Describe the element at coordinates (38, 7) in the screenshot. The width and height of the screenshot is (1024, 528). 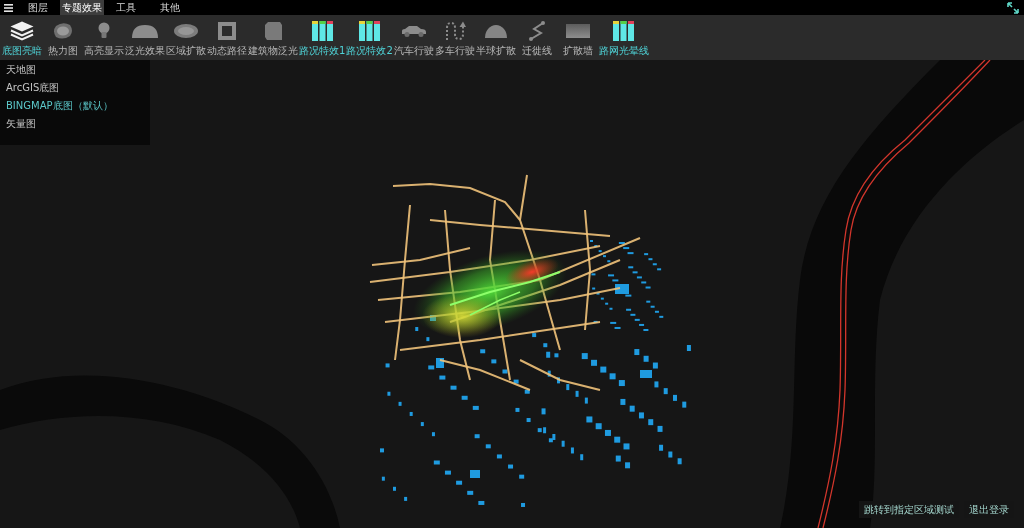
I see `tab: 图层` at that location.